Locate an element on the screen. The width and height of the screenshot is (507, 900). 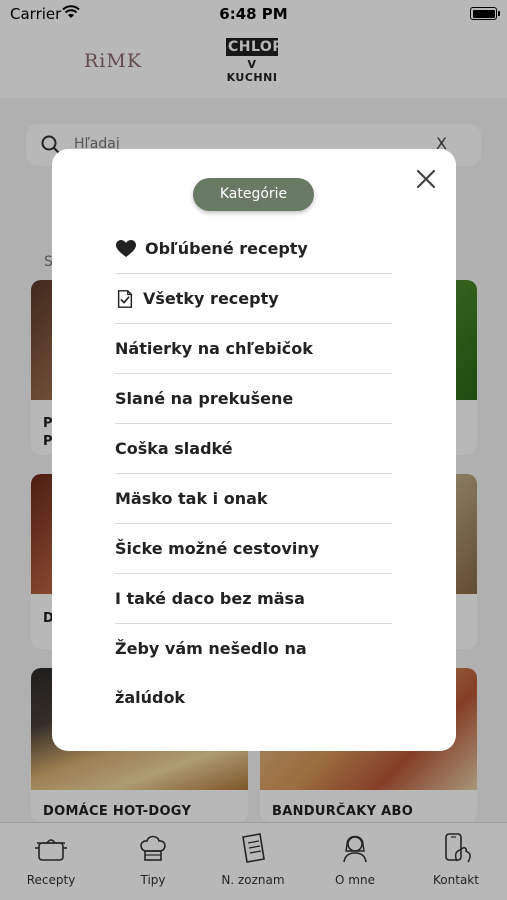
category-item-spreads: Nátierky na chľebičok is located at coordinates (253, 349).